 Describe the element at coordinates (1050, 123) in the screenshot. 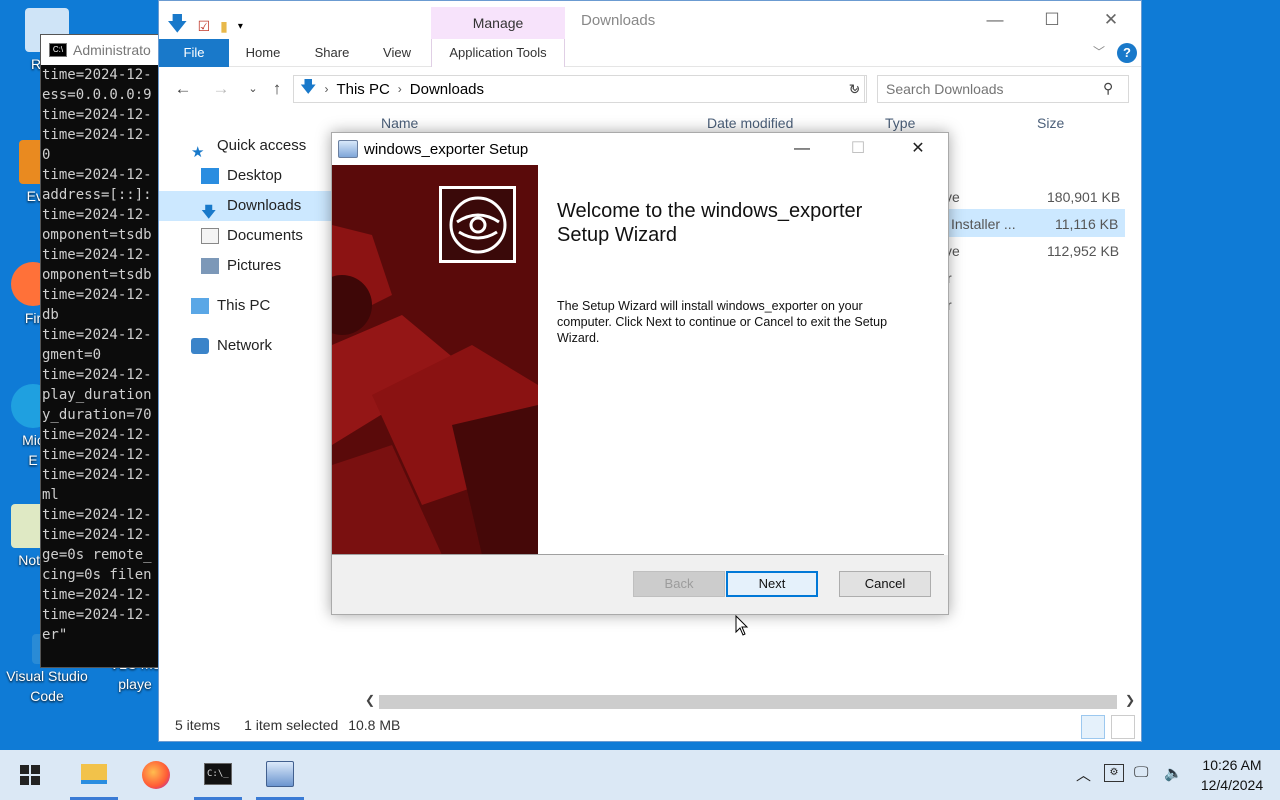

I see `column-header-size: Size` at that location.